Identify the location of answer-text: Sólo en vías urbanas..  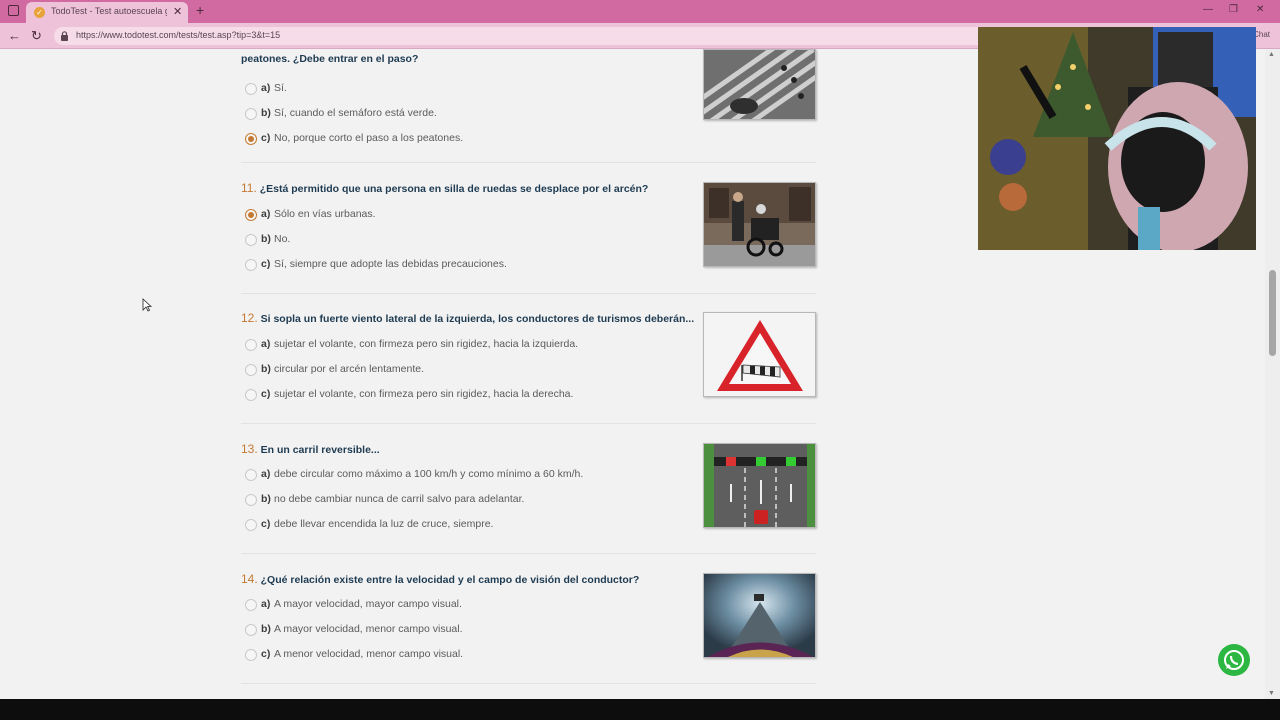
(325, 214).